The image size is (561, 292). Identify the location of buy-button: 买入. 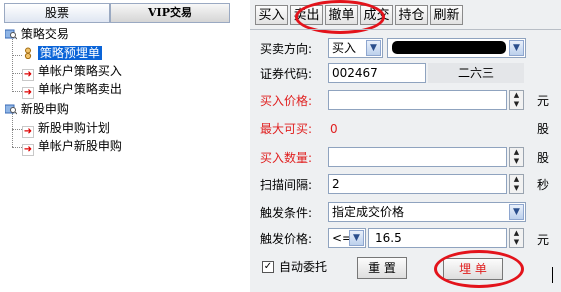
(271, 15).